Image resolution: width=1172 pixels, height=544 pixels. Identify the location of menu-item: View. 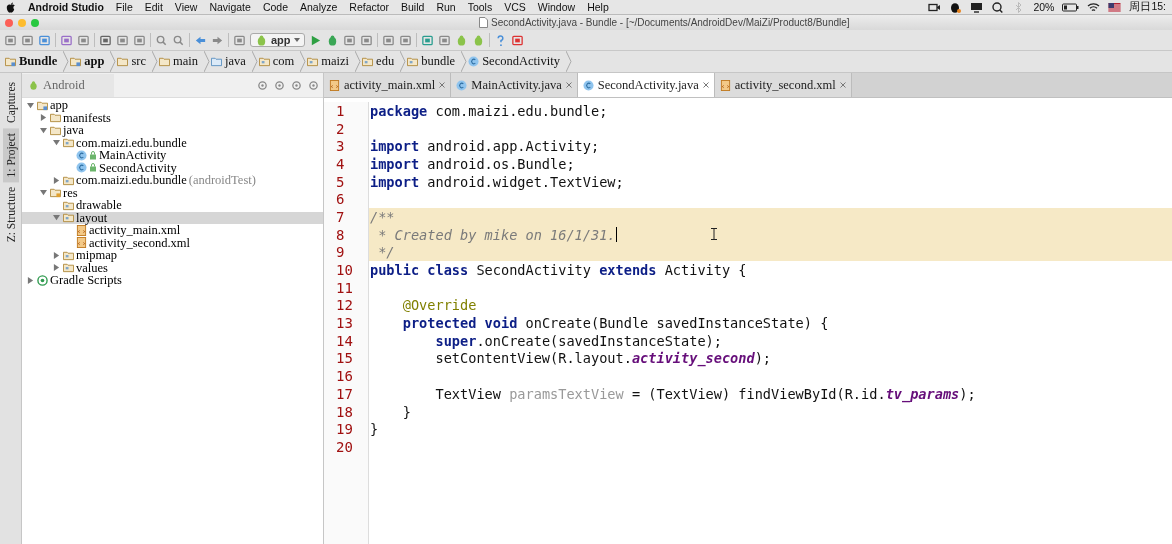
(186, 7).